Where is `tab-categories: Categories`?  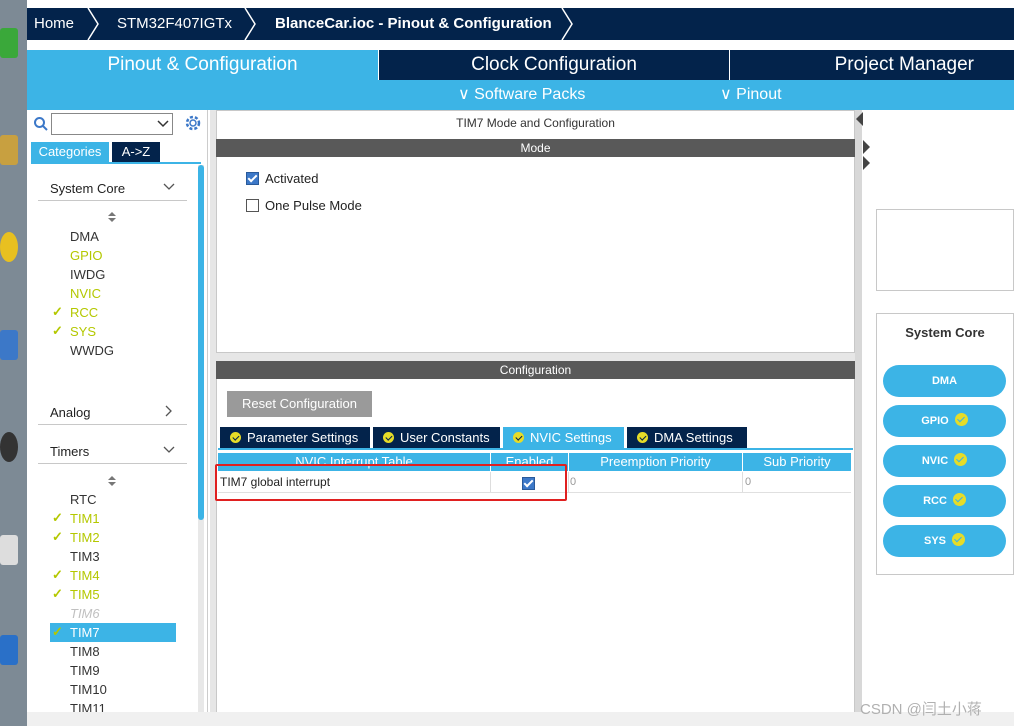 tab-categories: Categories is located at coordinates (70, 152).